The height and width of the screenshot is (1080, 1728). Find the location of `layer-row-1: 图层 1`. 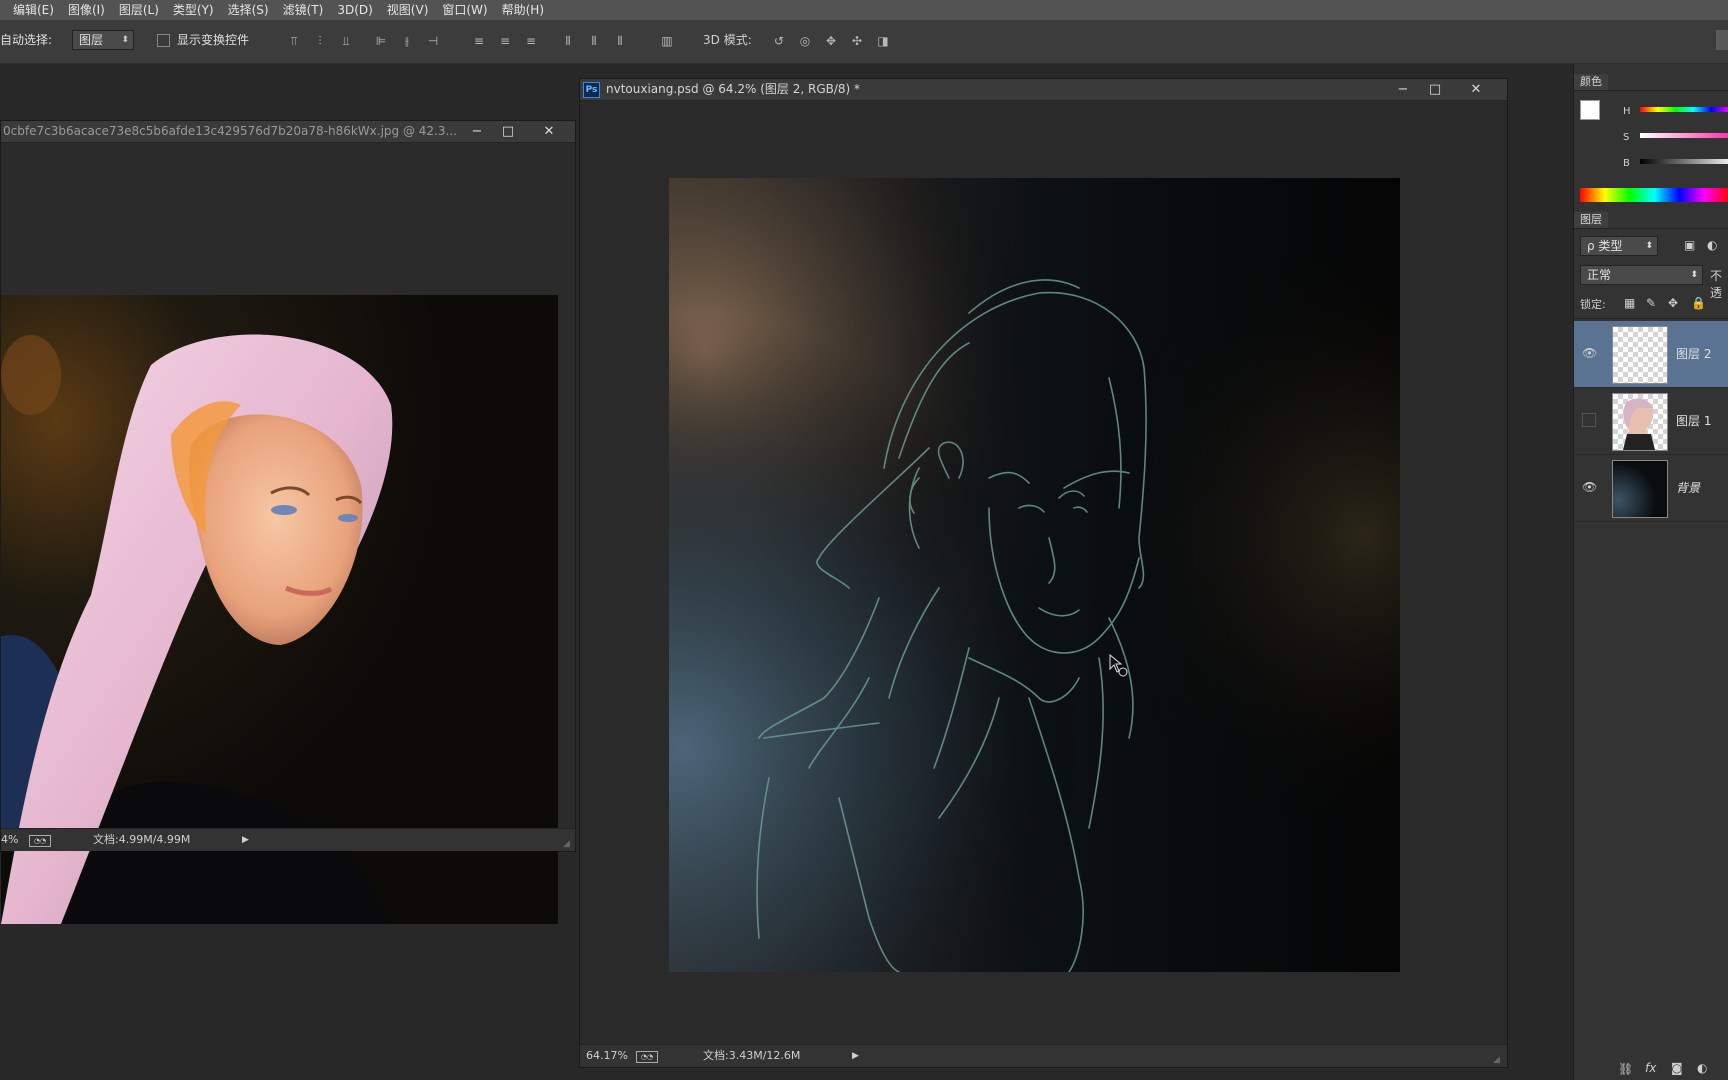

layer-row-1: 图层 1 is located at coordinates (1651, 421).